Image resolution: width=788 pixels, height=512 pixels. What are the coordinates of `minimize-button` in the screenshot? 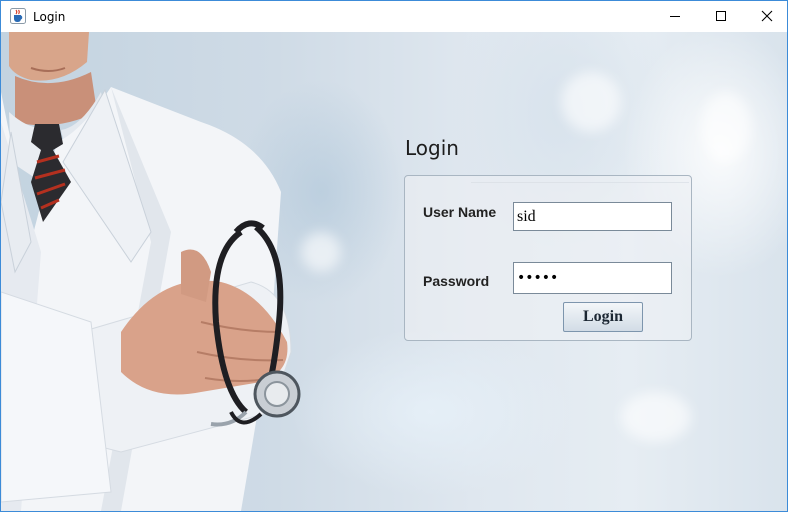 It's located at (675, 16).